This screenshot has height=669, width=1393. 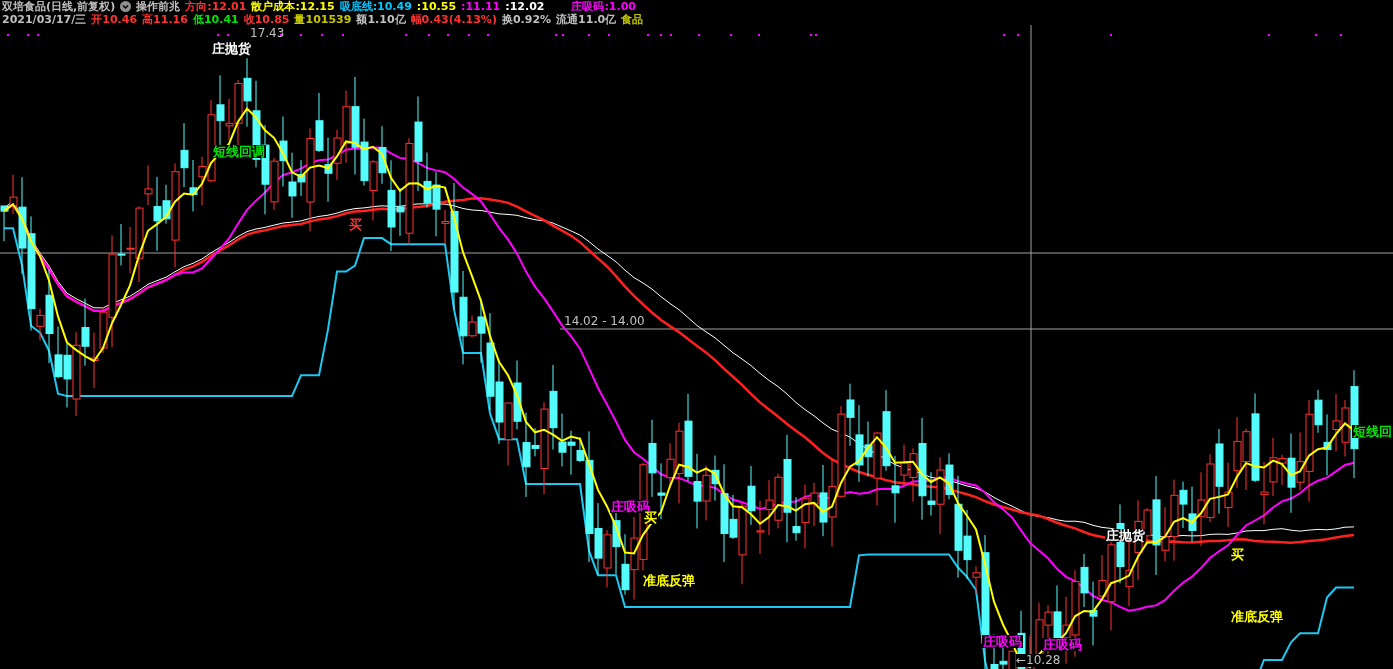 What do you see at coordinates (114, 19) in the screenshot?
I see `quote-value: 开10.46` at bounding box center [114, 19].